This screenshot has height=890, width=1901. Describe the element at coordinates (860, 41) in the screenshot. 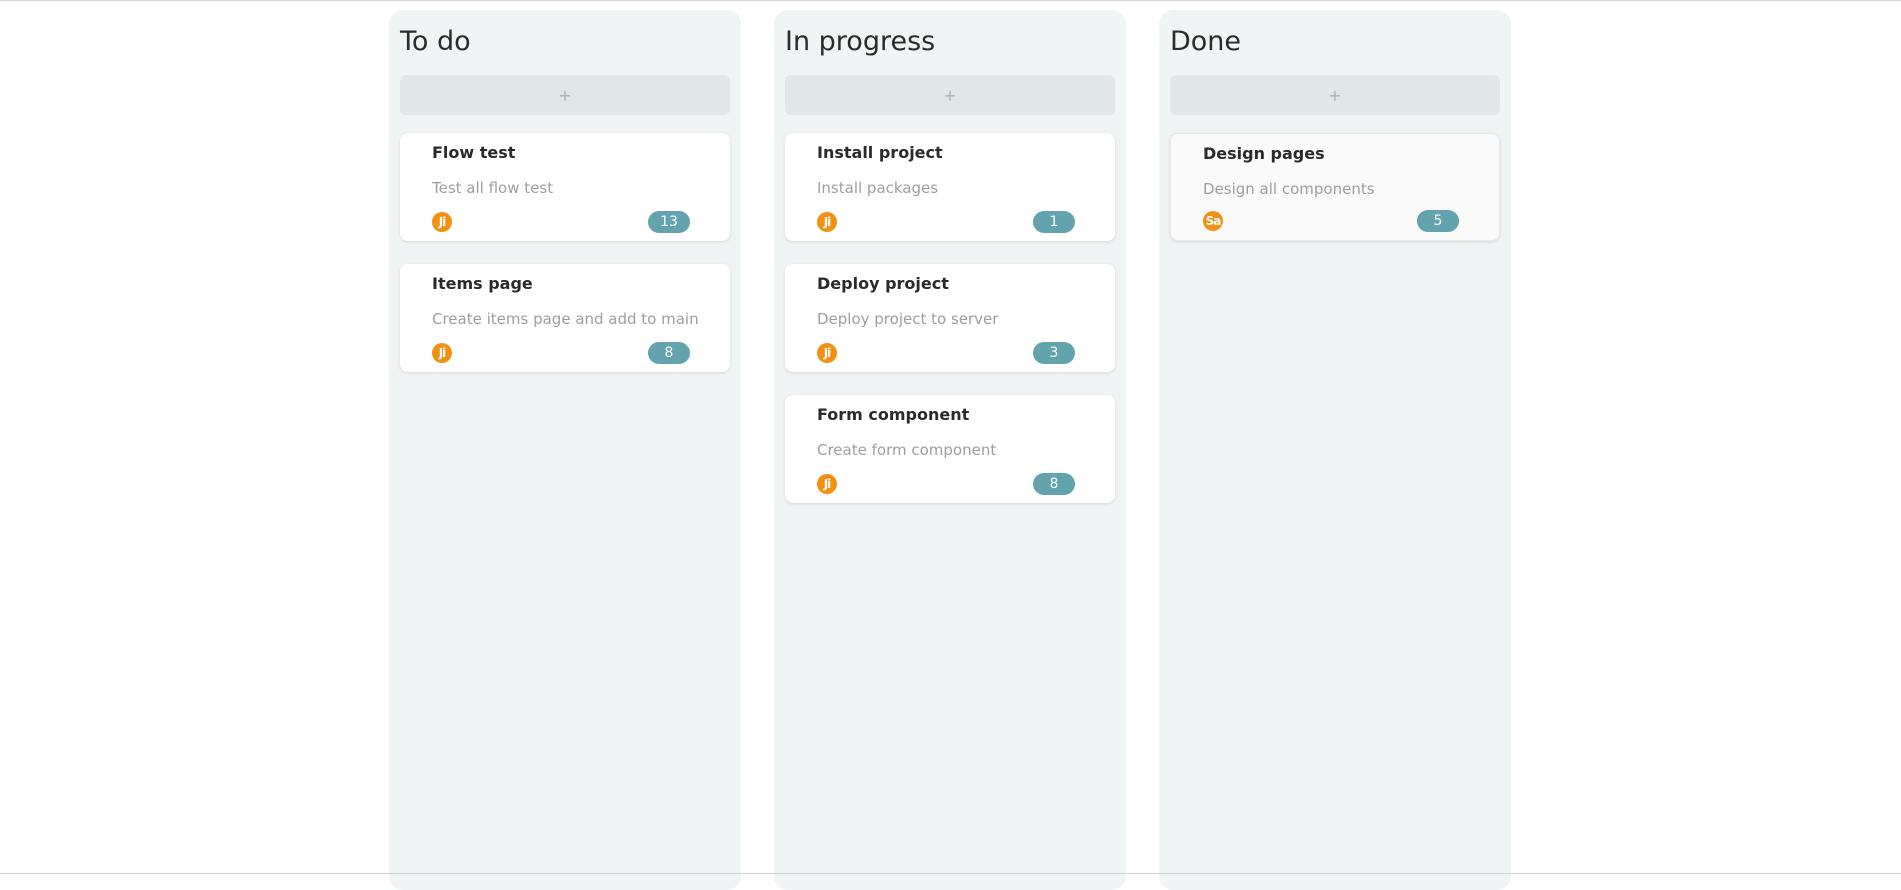

I see `column-title: In progress` at that location.